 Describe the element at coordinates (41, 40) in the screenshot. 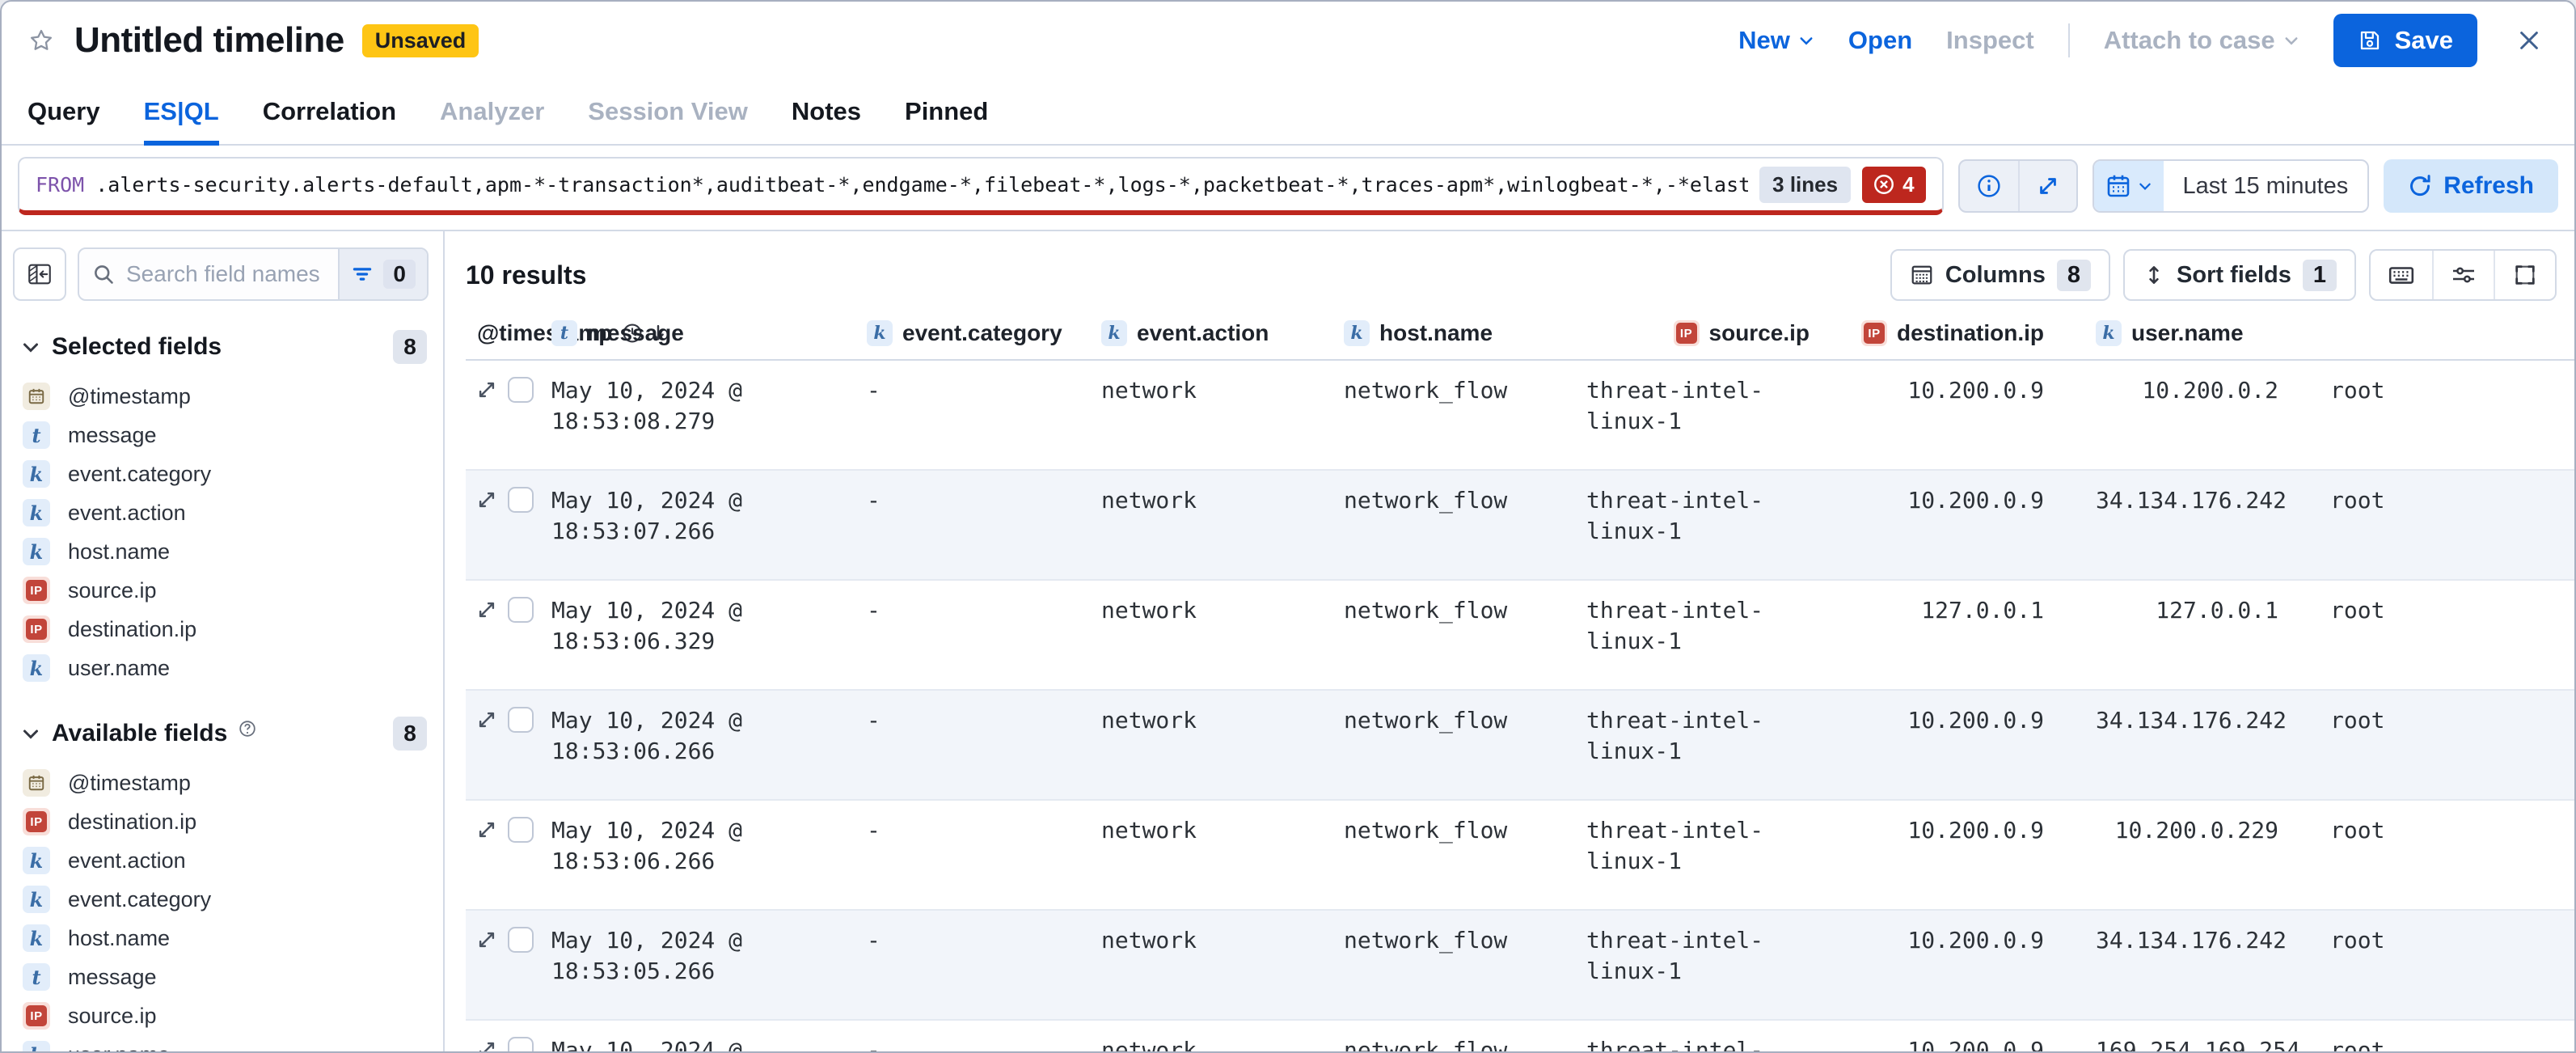

I see `favorite-star-icon` at that location.